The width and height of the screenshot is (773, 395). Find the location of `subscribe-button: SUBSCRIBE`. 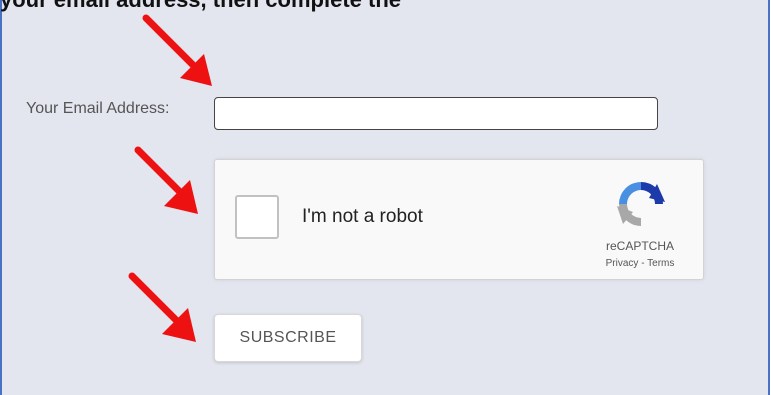

subscribe-button: SUBSCRIBE is located at coordinates (288, 338).